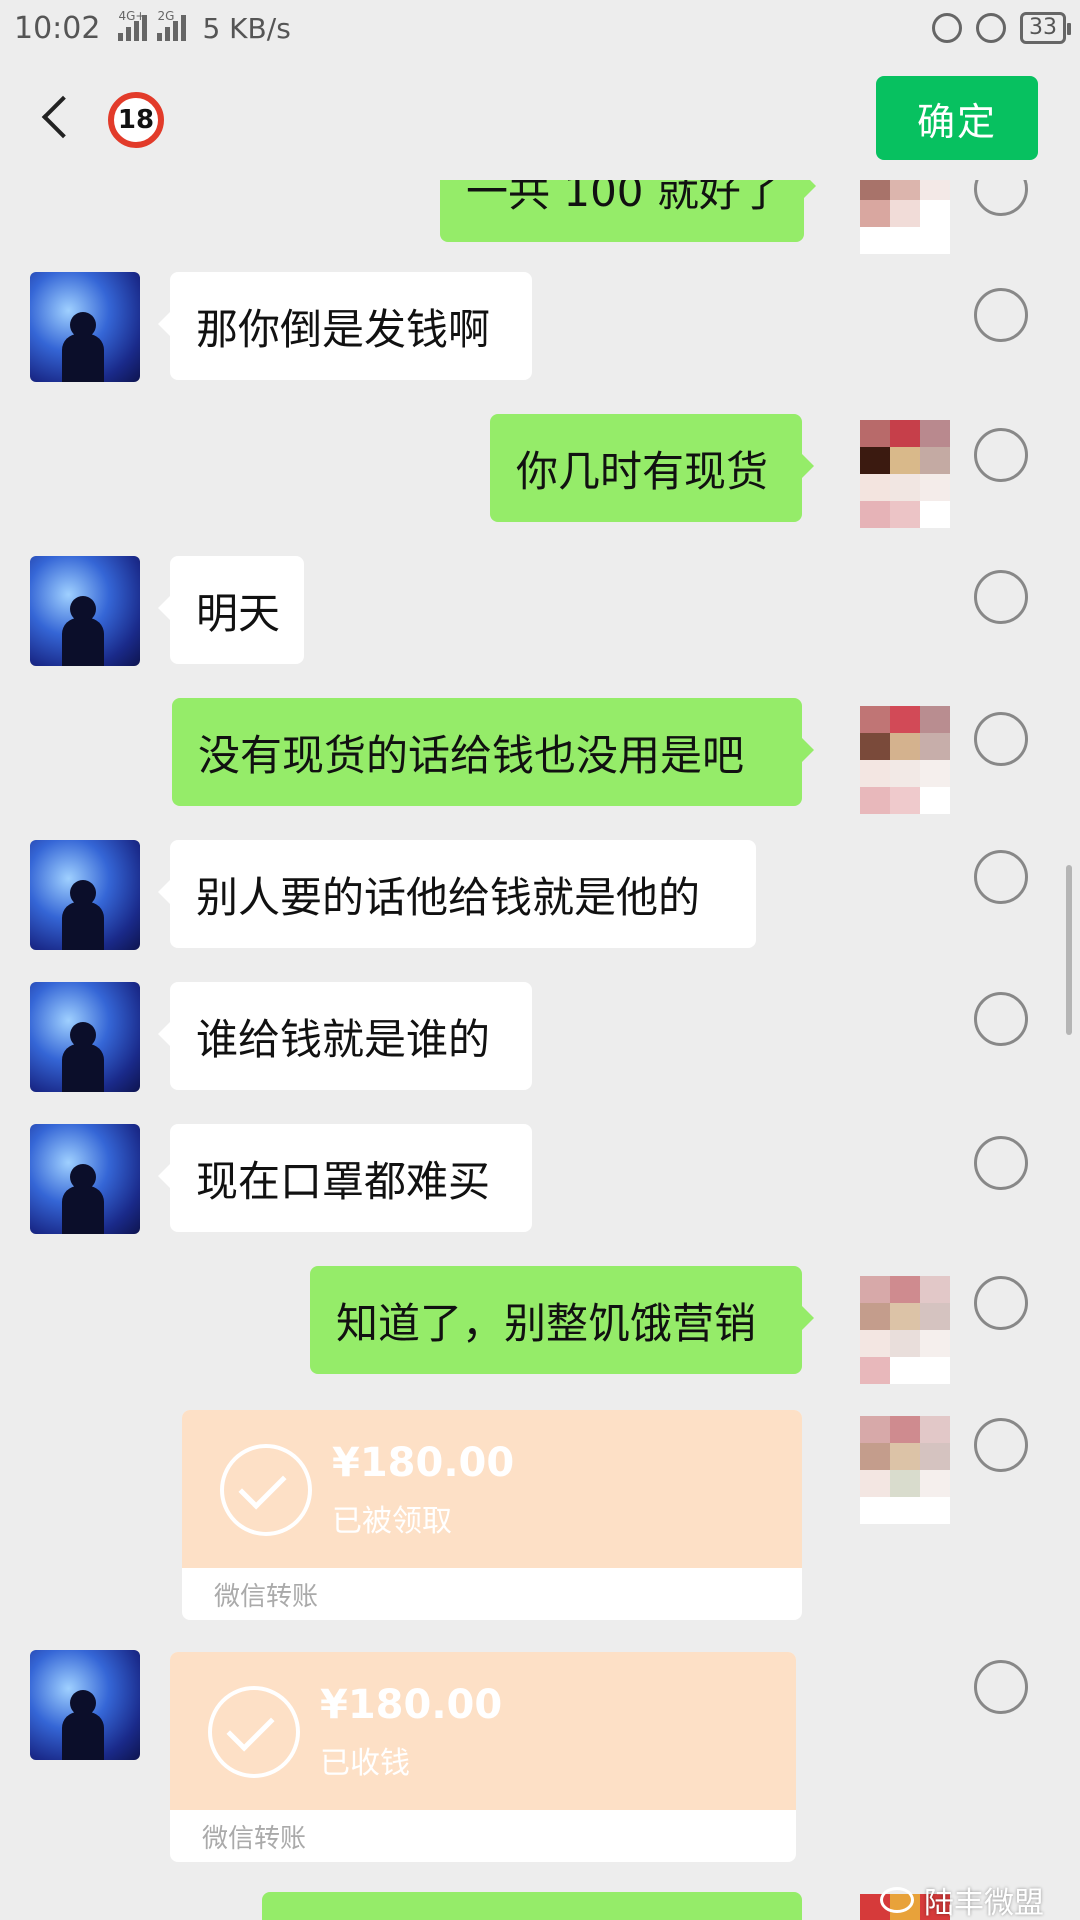  I want to click on message-bubble-incoming: 明天, so click(231, 610).